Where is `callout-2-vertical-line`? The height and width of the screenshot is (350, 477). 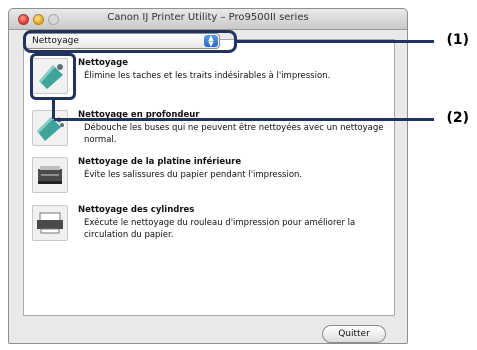 callout-2-vertical-line is located at coordinates (53, 109).